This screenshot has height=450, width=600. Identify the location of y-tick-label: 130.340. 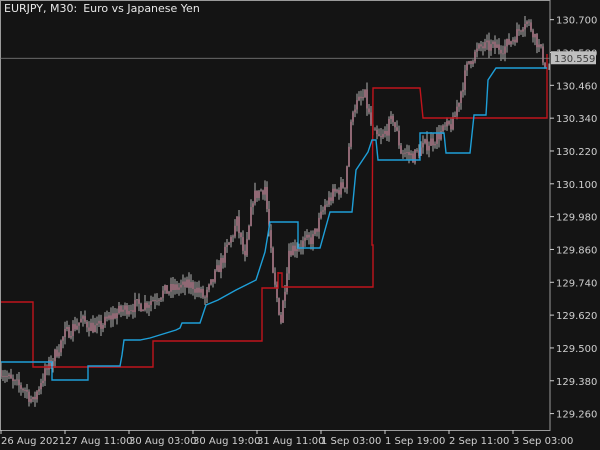
(576, 119).